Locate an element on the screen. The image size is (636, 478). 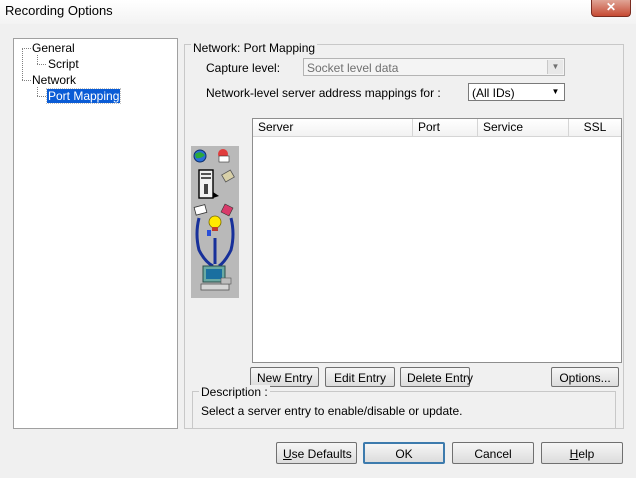
lightbulb-icon is located at coordinates (214, 225).